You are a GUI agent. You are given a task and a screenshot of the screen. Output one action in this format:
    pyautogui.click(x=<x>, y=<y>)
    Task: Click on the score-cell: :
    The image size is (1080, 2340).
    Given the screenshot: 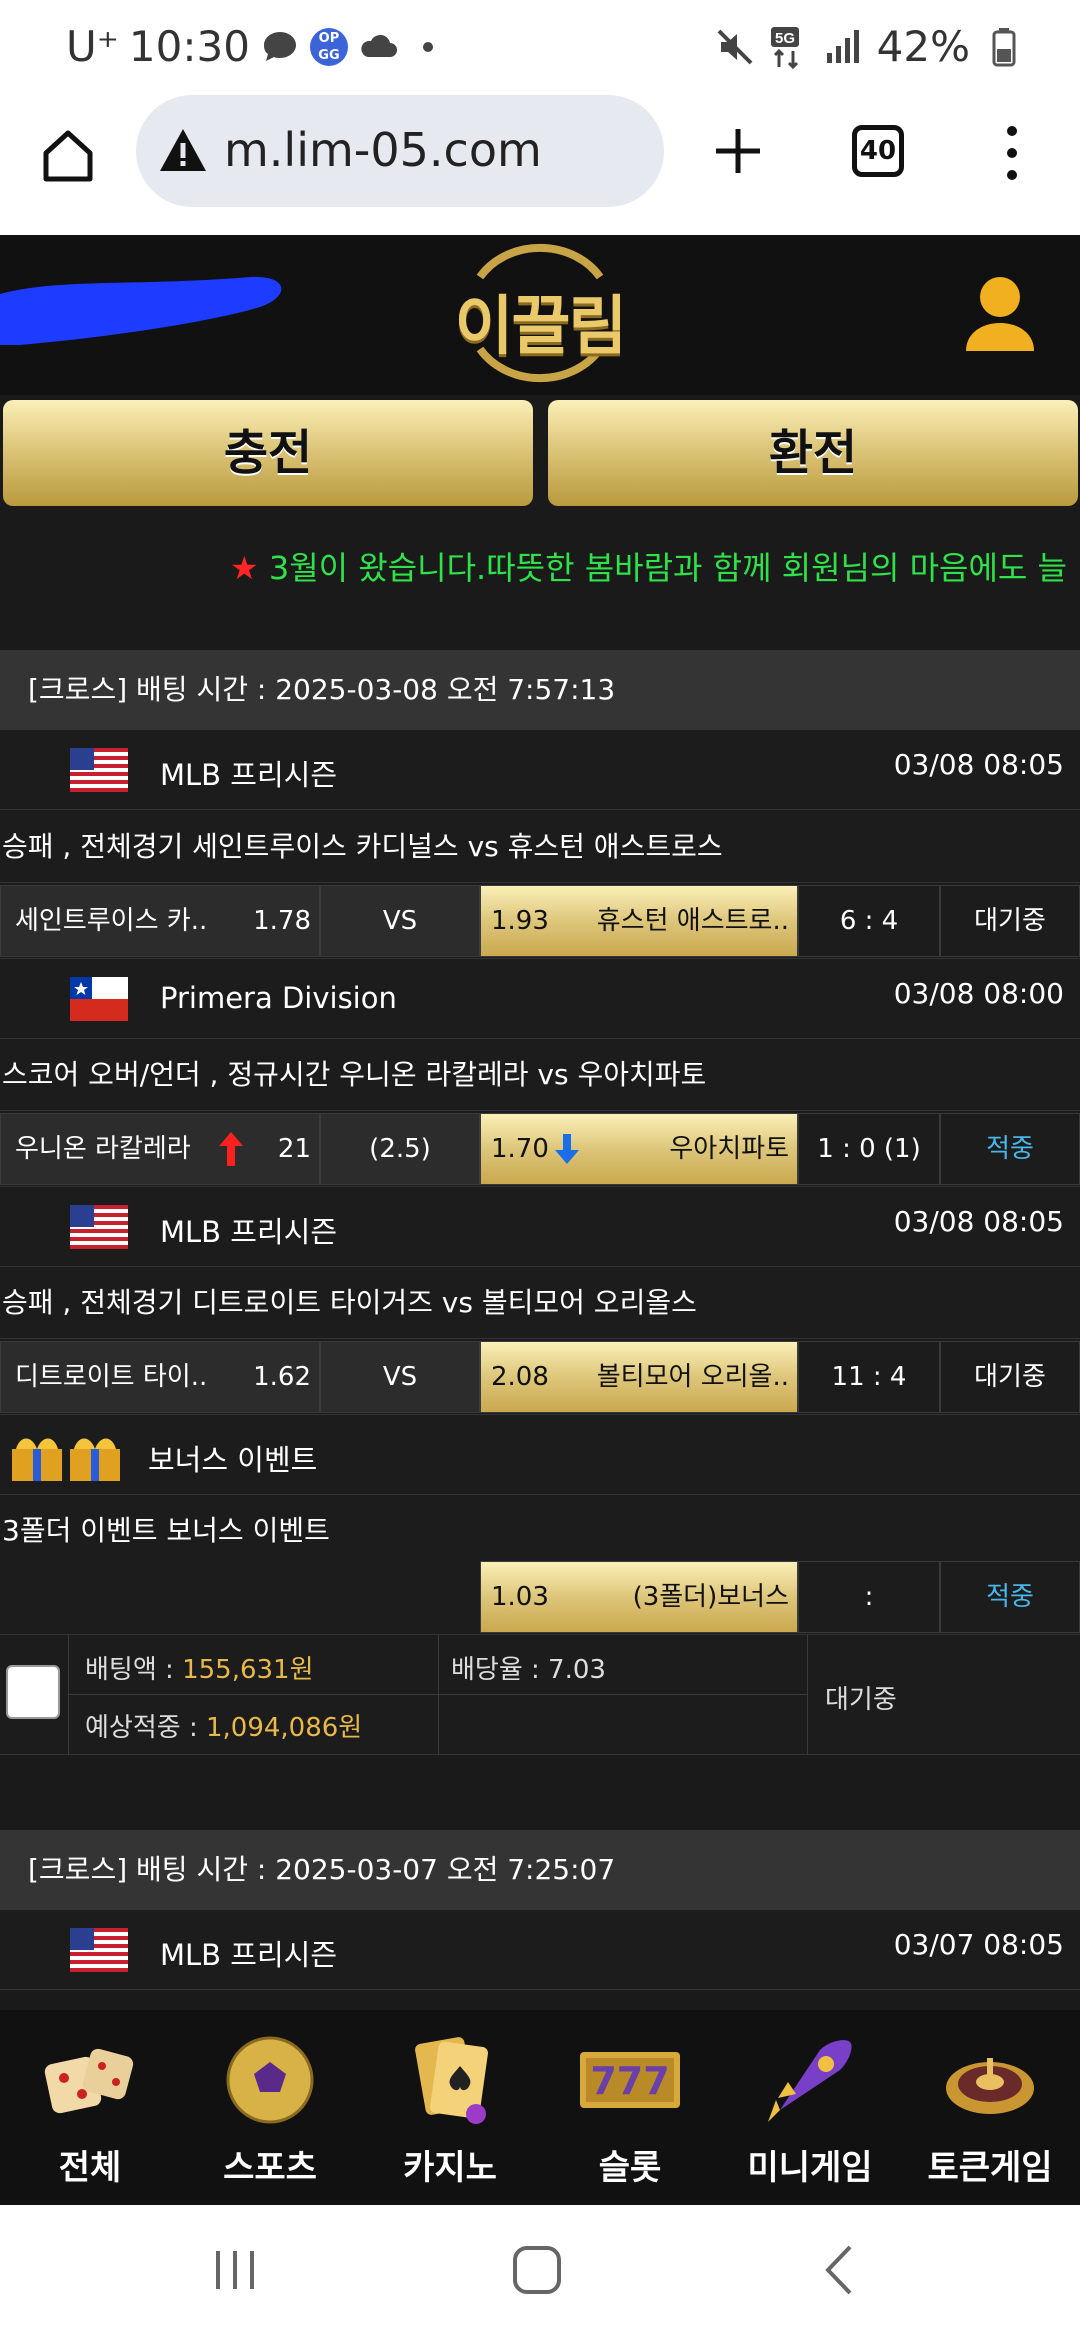 What is the action you would take?
    pyautogui.click(x=869, y=1597)
    